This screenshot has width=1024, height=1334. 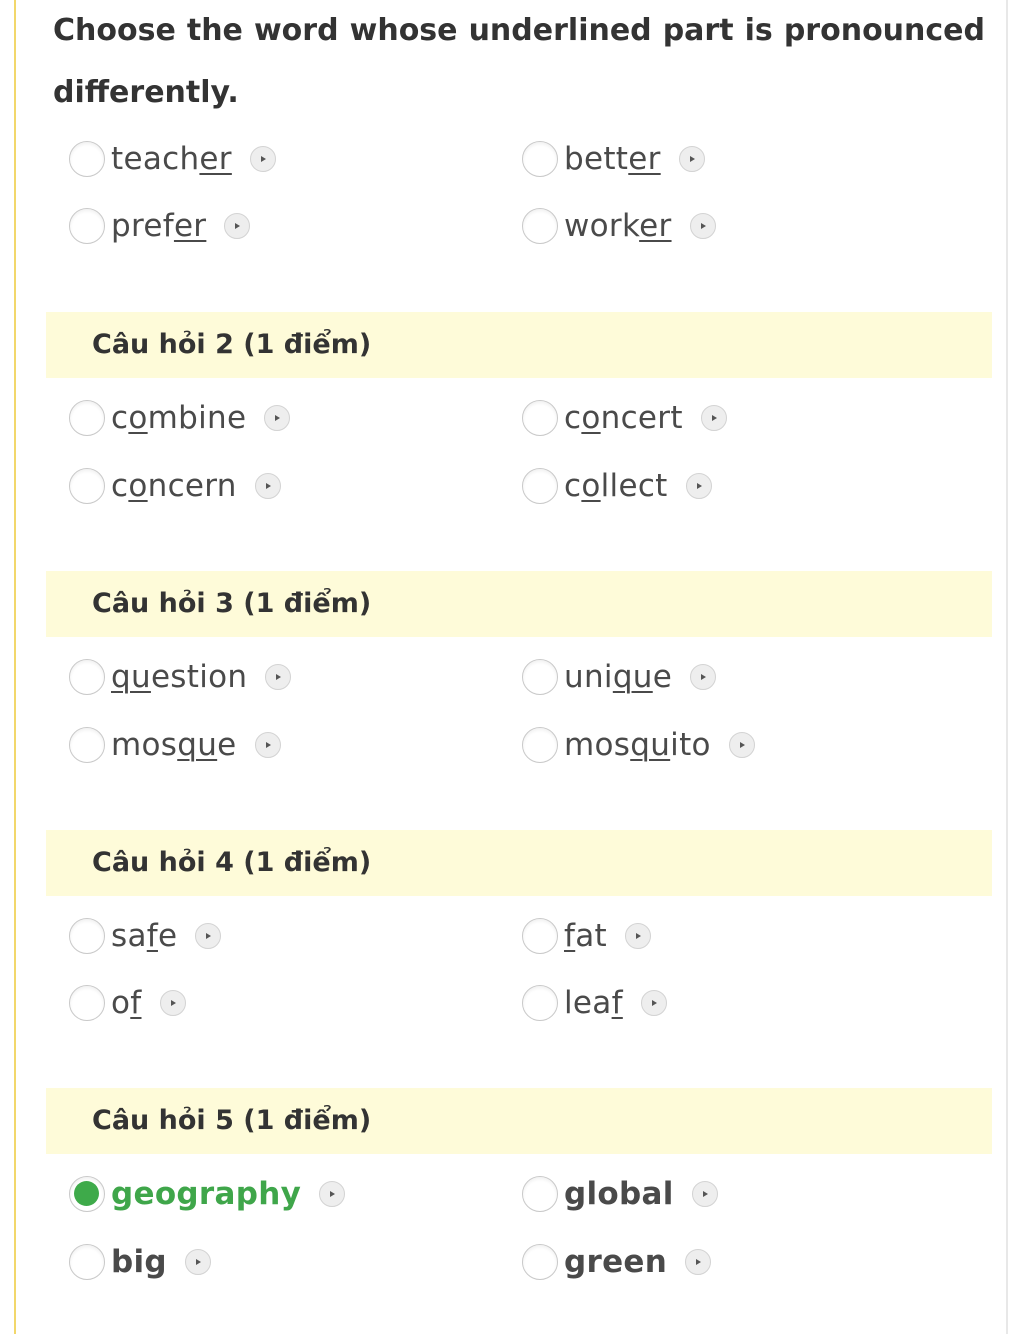 I want to click on question-title: Câu hỏi 2 (1 điểm), so click(x=232, y=344).